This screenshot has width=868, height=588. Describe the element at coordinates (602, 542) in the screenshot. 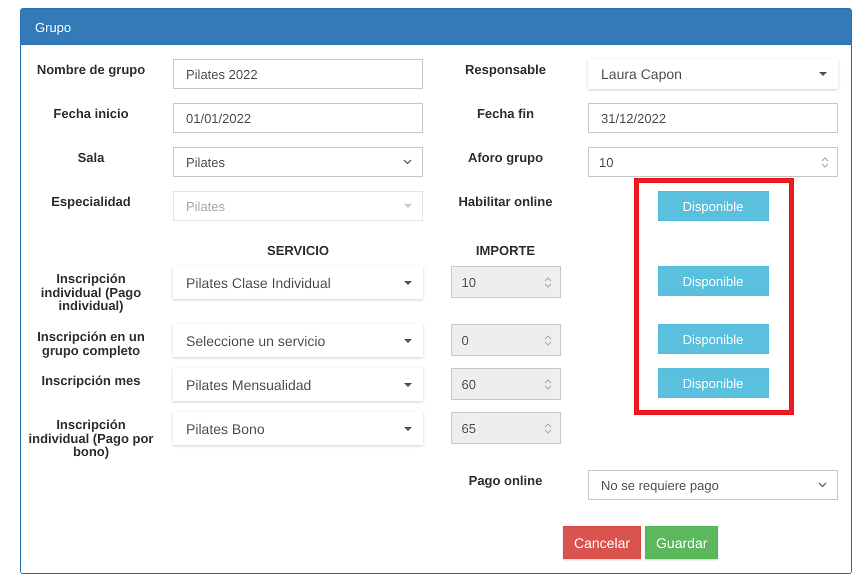

I see `cancel-button: Cancelar` at that location.